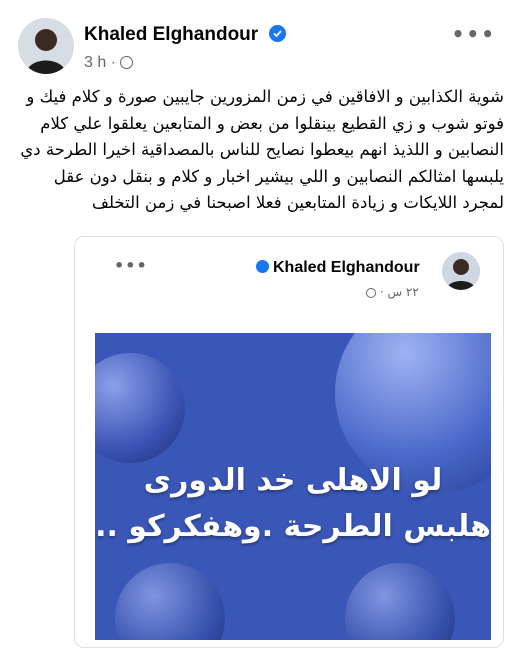 The width and height of the screenshot is (520, 648). I want to click on shared-author-name: Khaled Elghandour, so click(338, 268).